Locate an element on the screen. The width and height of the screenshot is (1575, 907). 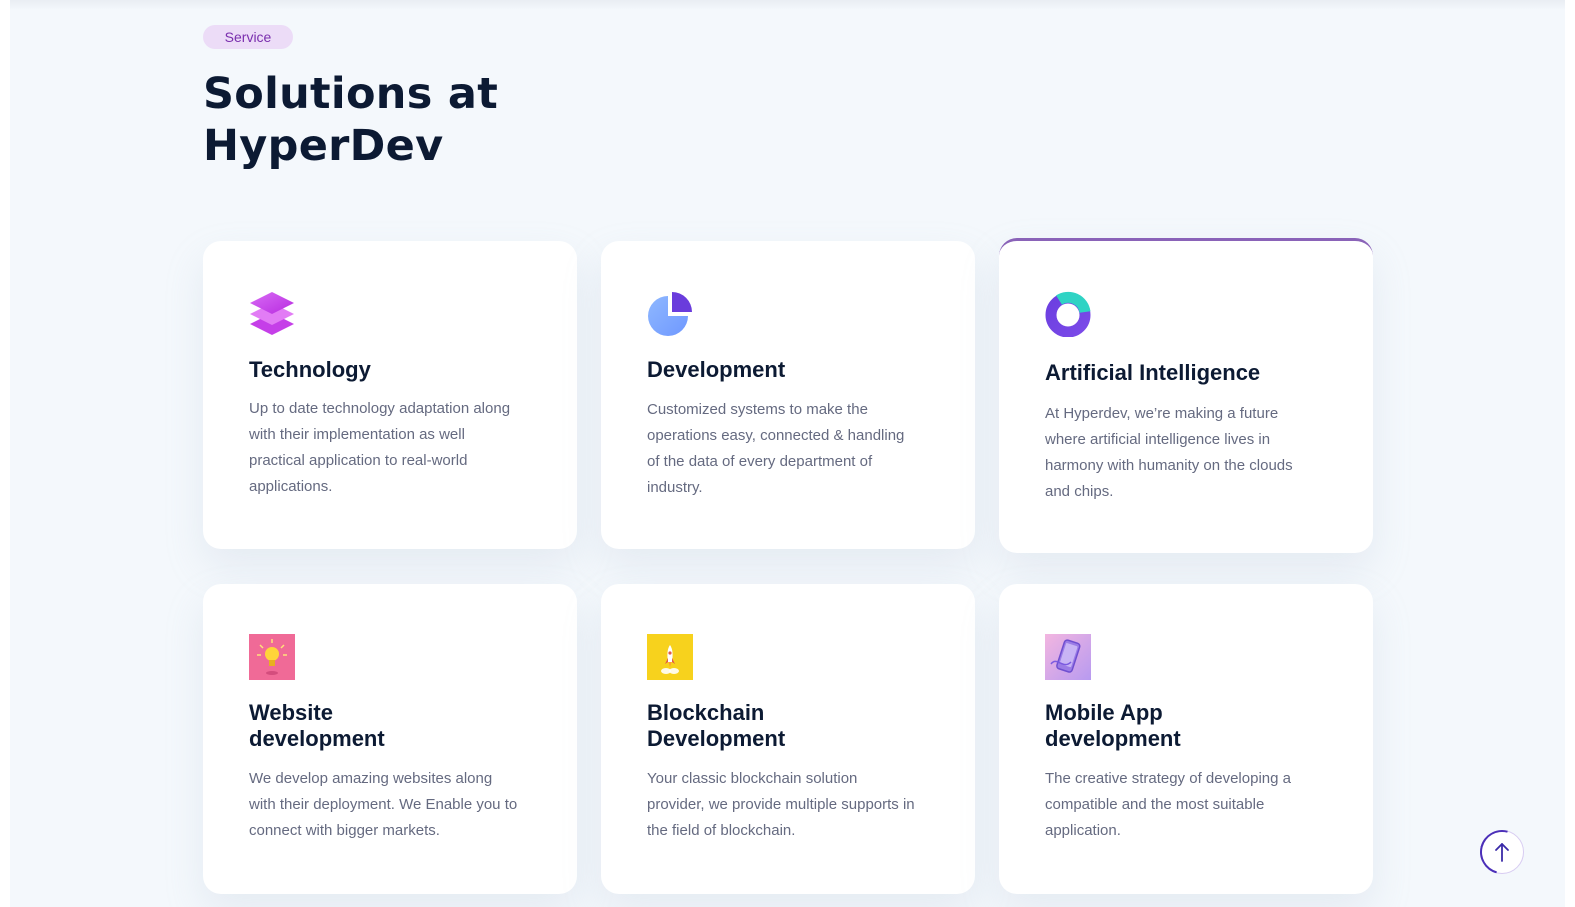
section-title-line1: Solutions at is located at coordinates (351, 94).